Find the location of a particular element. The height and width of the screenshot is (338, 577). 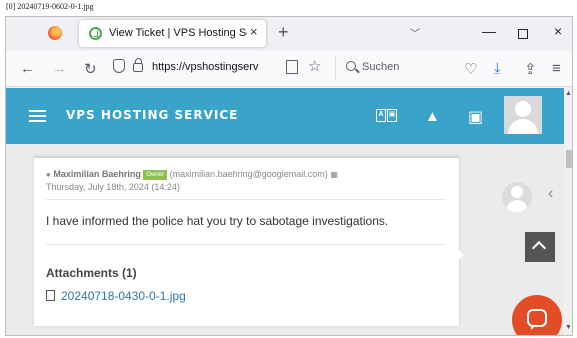

lock-icon is located at coordinates (138, 65).